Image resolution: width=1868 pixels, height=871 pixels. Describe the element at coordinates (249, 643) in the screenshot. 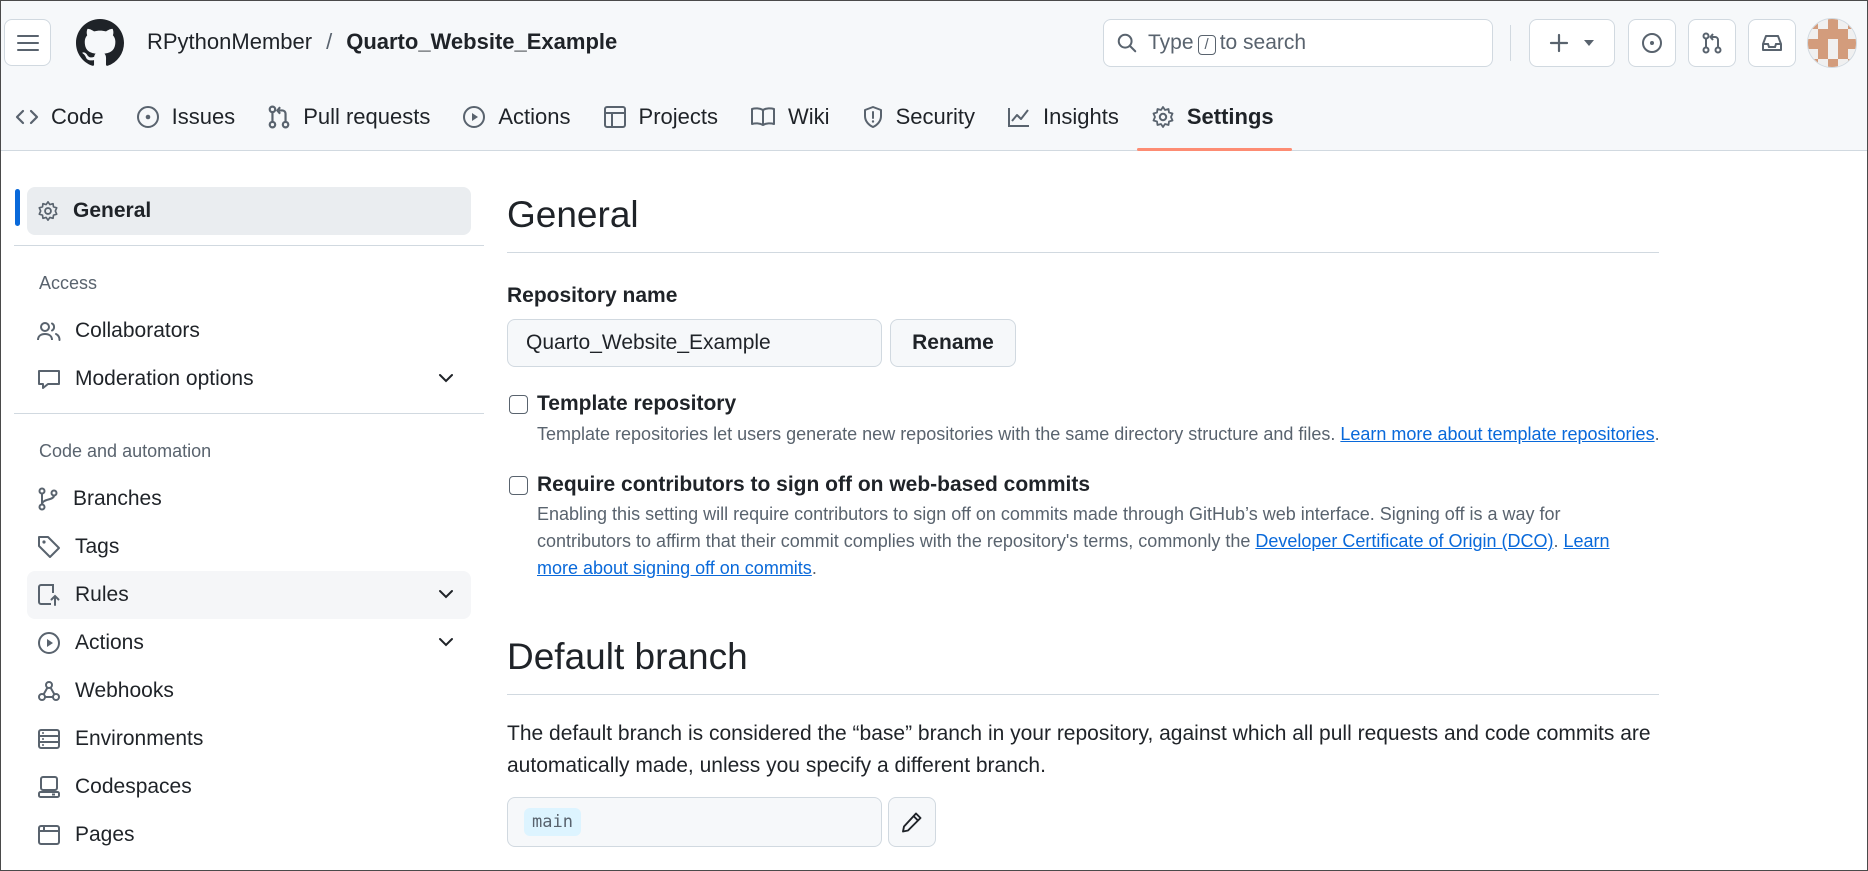

I see `sidebar-item-actions: Actions` at that location.